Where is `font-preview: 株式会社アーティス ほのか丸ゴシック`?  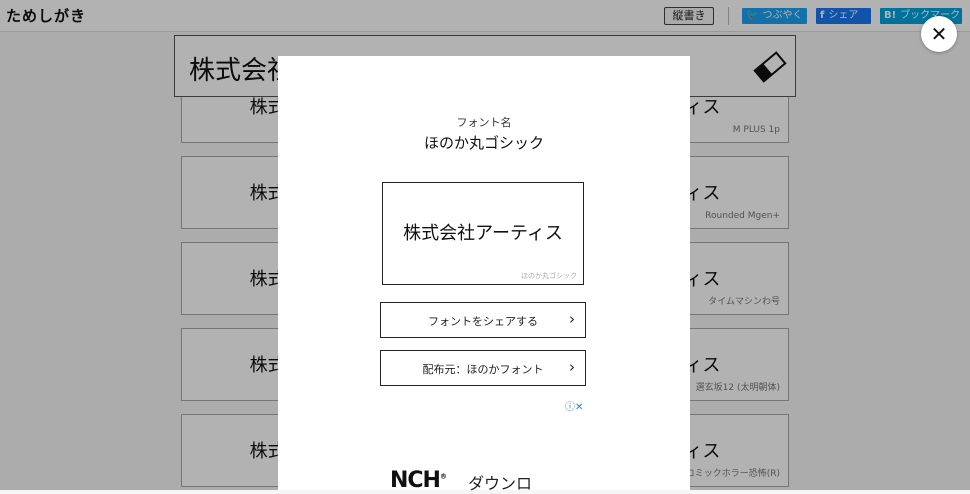 font-preview: 株式会社アーティス ほのか丸ゴシック is located at coordinates (483, 233).